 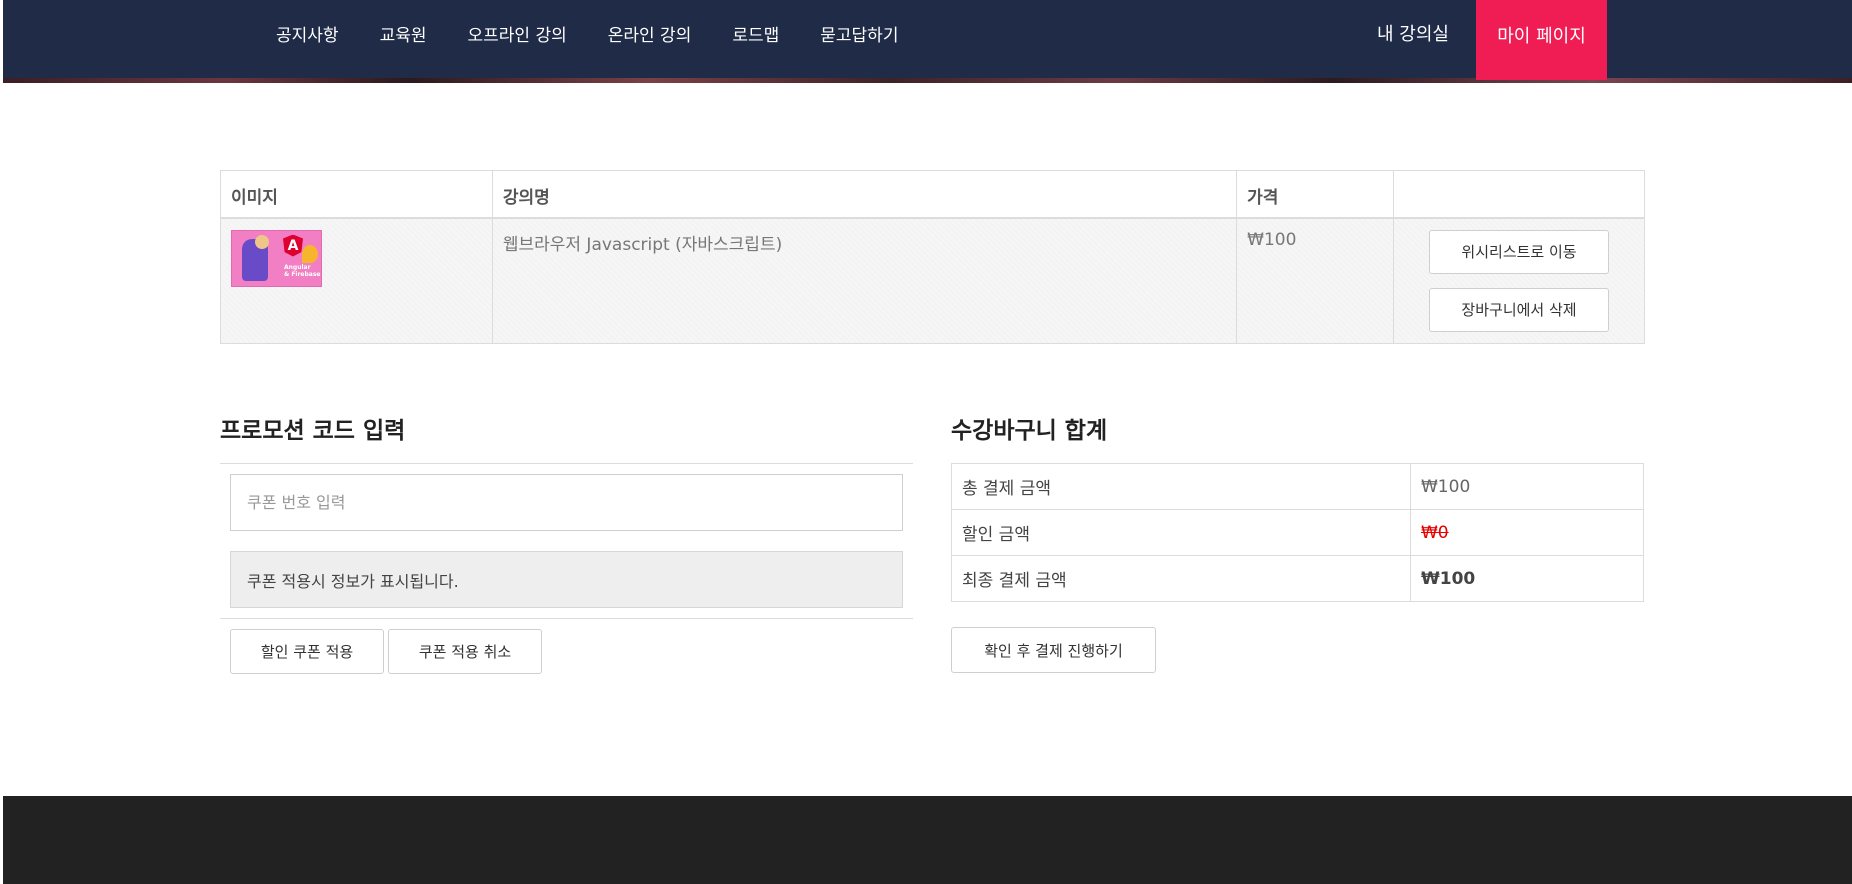 I want to click on column-header-image: 이미지, so click(x=356, y=194).